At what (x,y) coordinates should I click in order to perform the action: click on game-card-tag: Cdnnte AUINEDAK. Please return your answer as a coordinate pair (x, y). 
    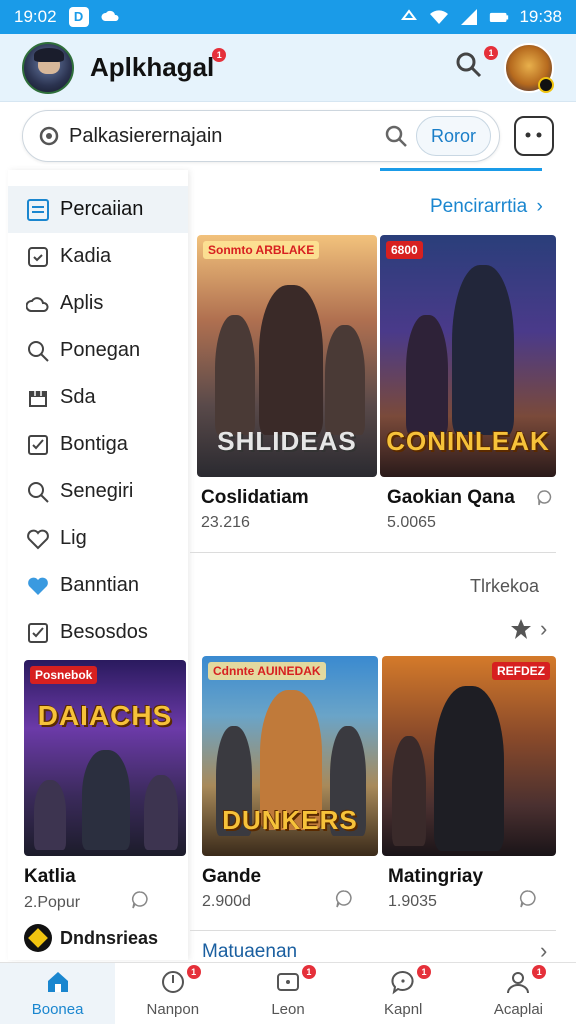
    Looking at the image, I should click on (267, 671).